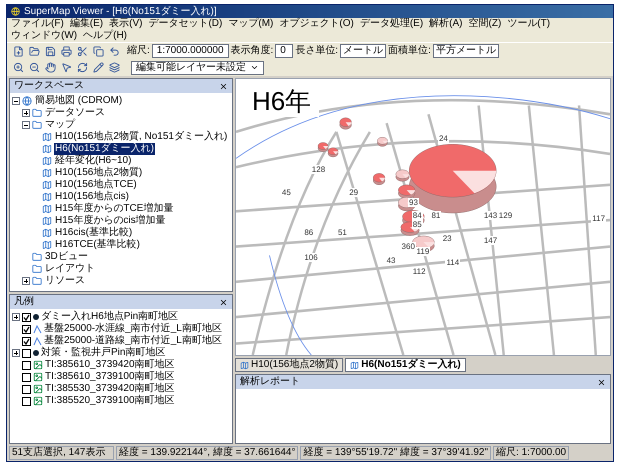 Image resolution: width=620 pixels, height=462 pixels. I want to click on point-label: 29, so click(354, 193).